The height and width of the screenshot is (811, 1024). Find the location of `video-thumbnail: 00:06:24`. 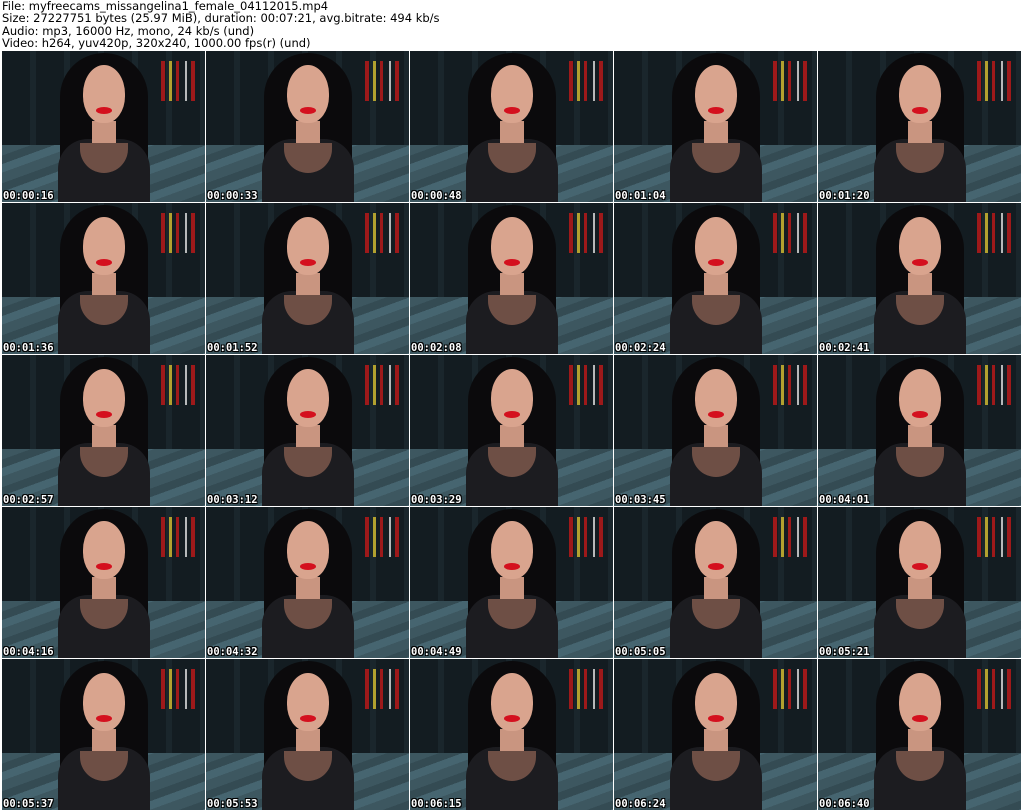

video-thumbnail: 00:06:24 is located at coordinates (715, 734).